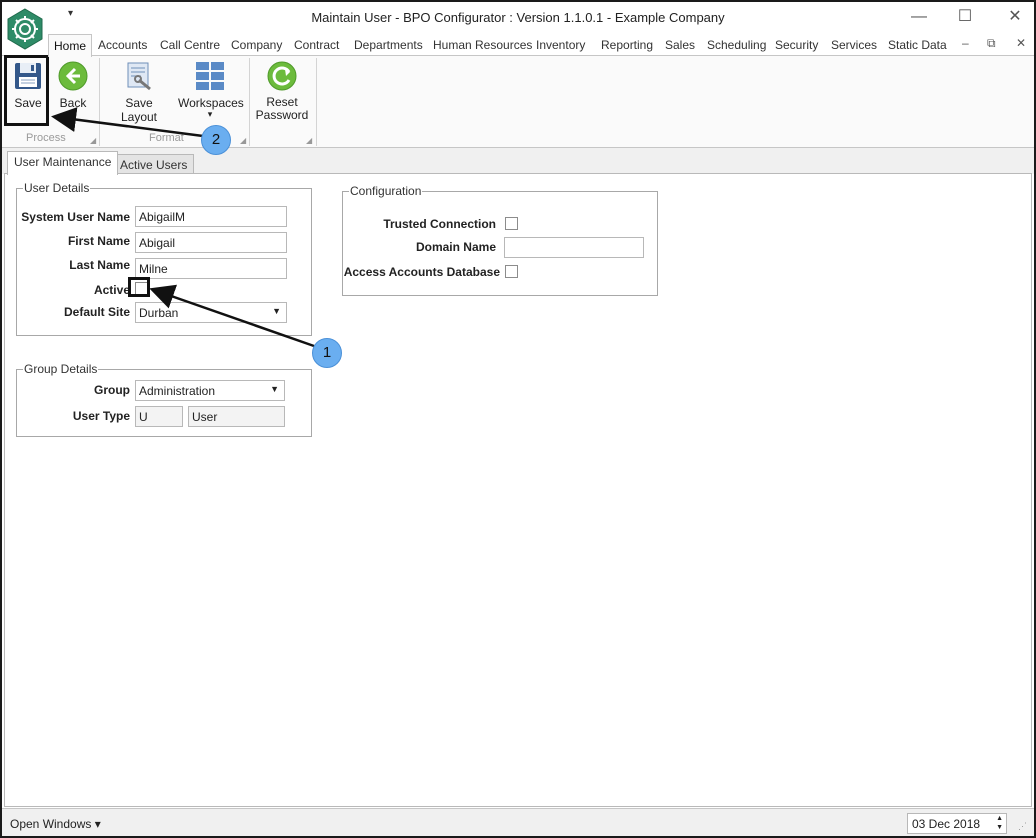 The image size is (1036, 838). Describe the element at coordinates (327, 353) in the screenshot. I see `callout-badge-1: 1` at that location.